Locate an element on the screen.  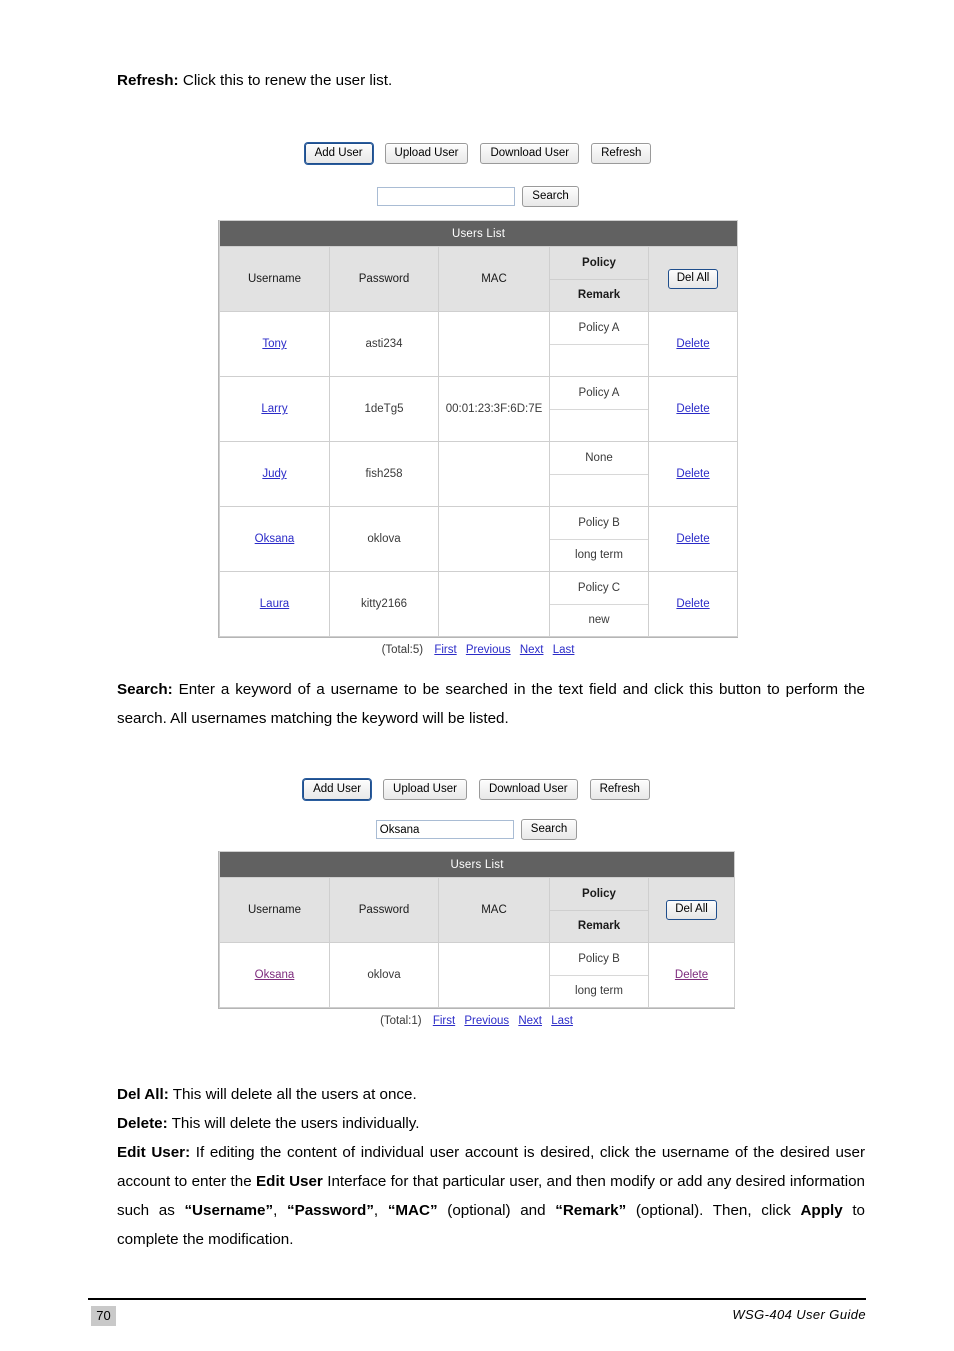
edit-bold-6: Apply is located at coordinates (821, 1210).